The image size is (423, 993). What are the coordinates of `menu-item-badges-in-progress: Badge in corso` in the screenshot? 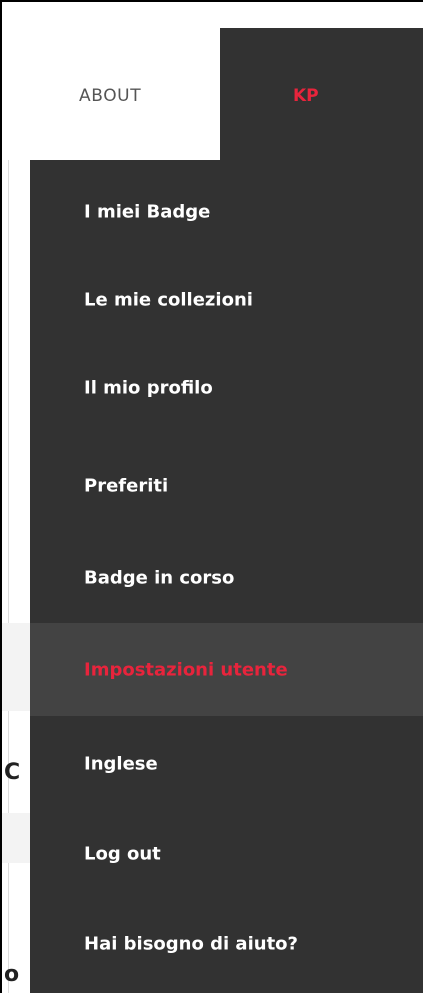 It's located at (226, 578).